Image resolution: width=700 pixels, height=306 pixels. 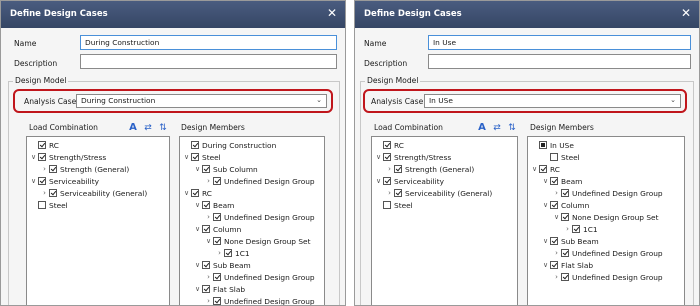 What do you see at coordinates (201, 101) in the screenshot?
I see `analysis-case-select: During Construction ⌄` at bounding box center [201, 101].